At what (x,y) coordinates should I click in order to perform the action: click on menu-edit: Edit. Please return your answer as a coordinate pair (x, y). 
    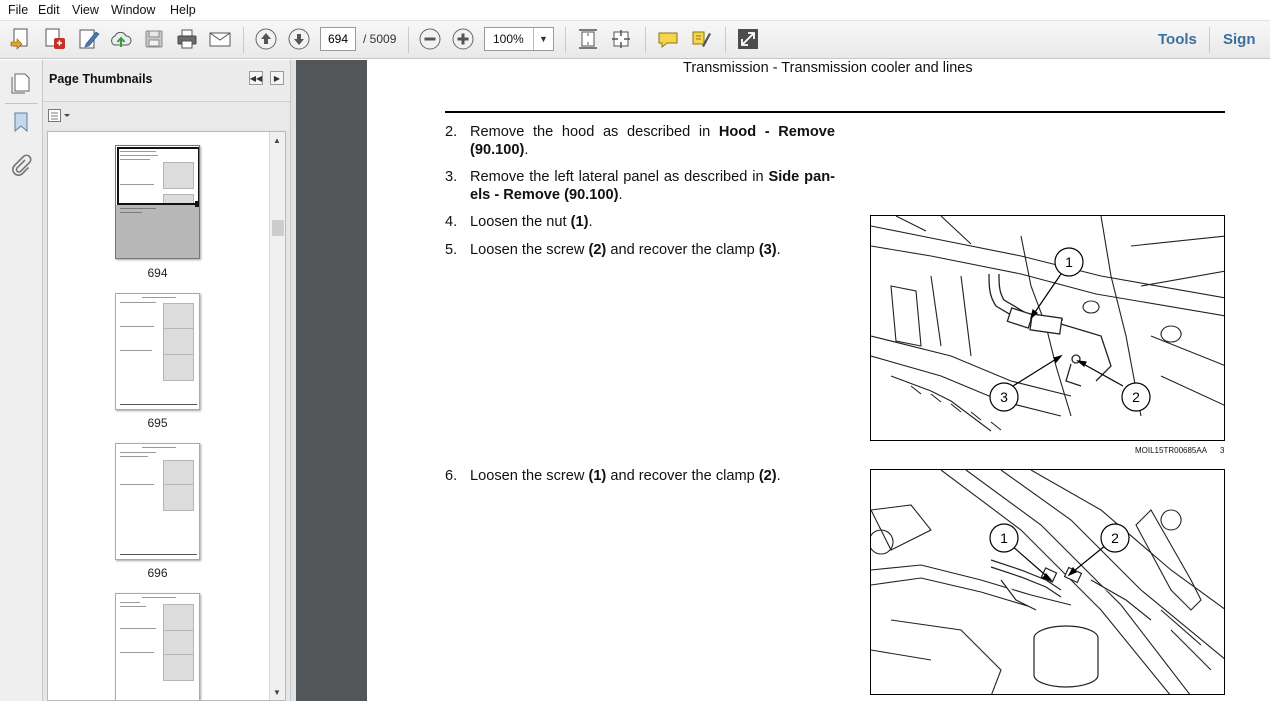
    Looking at the image, I should click on (49, 10).